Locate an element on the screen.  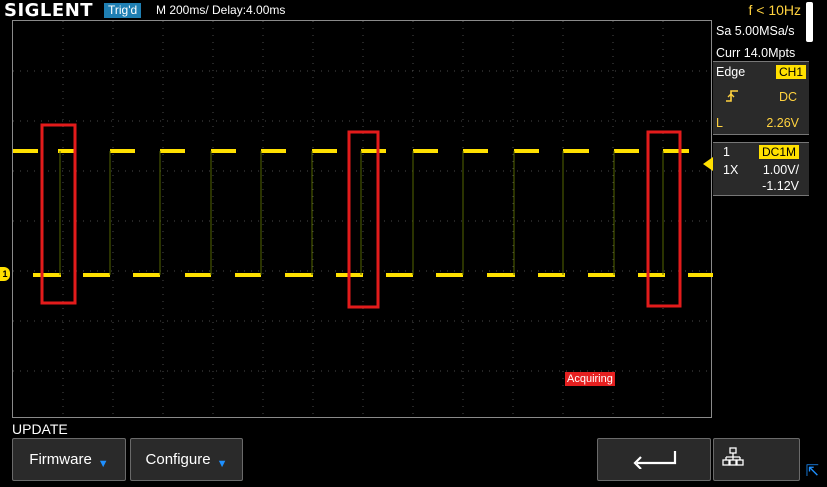
fullscreen-icon: ⇱ is located at coordinates (812, 471).